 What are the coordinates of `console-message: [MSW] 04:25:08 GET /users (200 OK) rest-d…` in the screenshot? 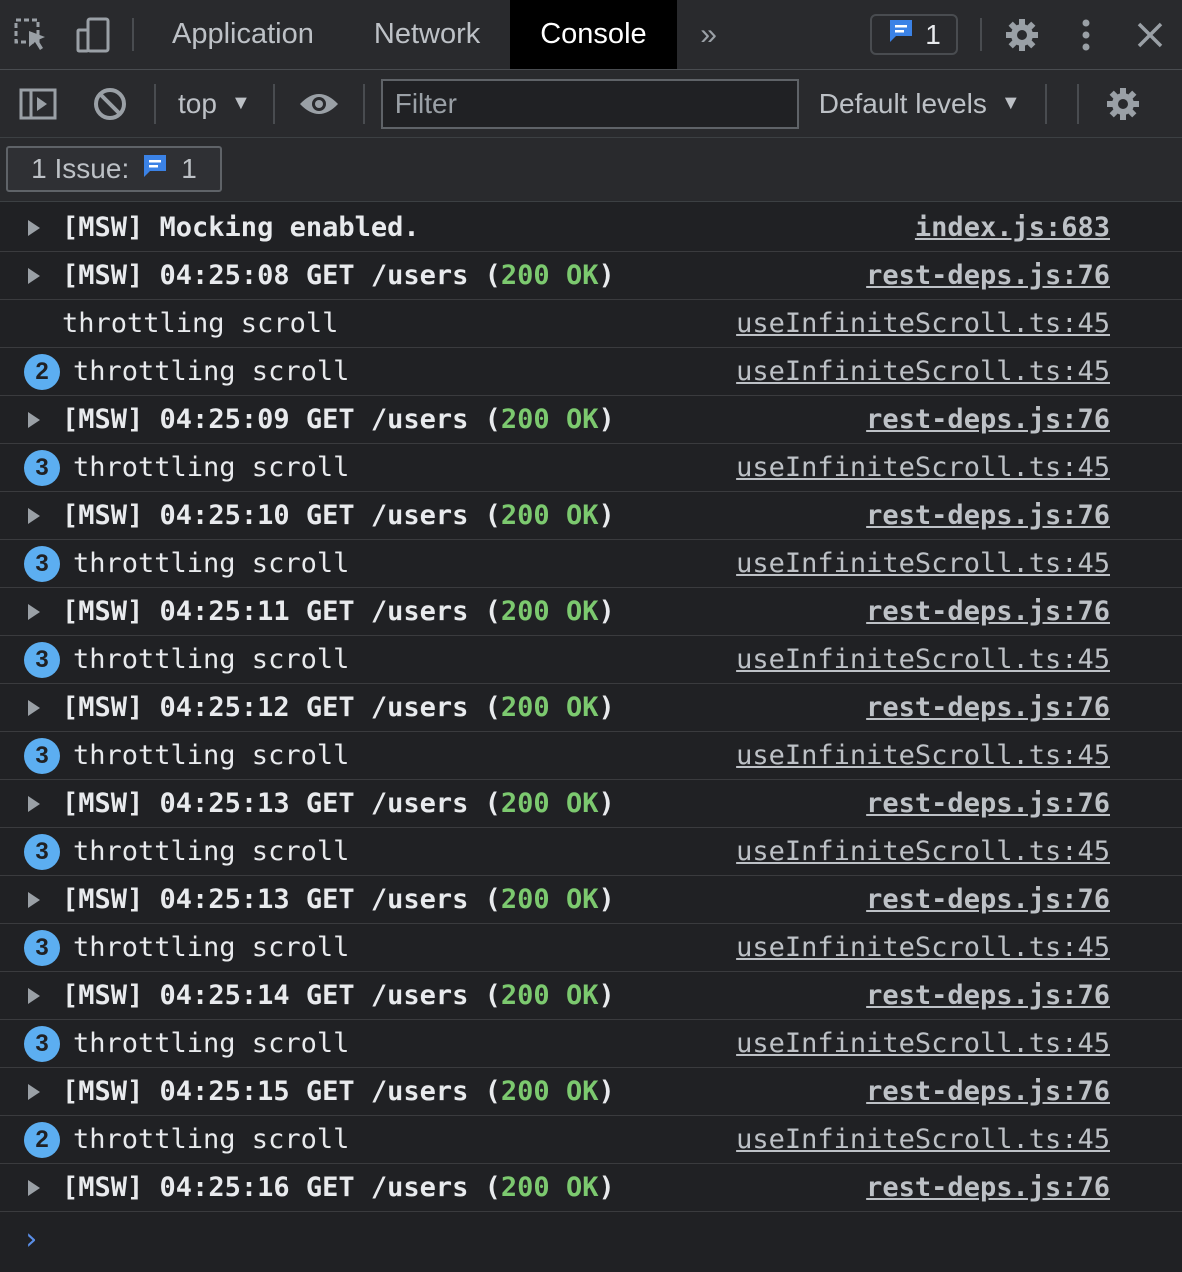 It's located at (591, 276).